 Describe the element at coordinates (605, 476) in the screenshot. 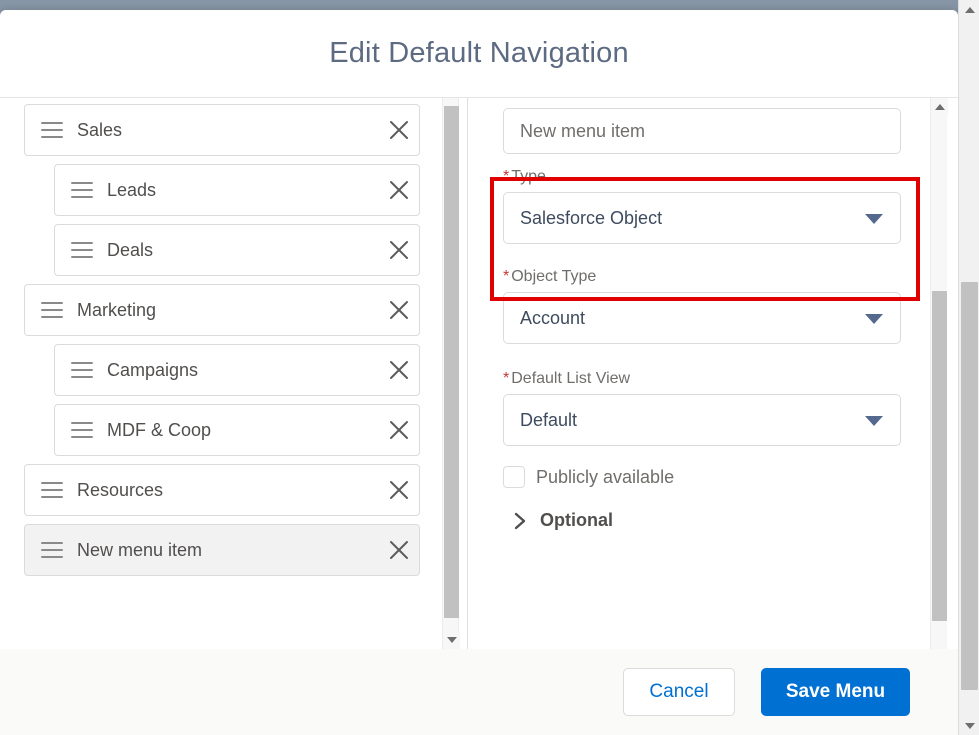

I see `publicly-available-label: Publicly available` at that location.